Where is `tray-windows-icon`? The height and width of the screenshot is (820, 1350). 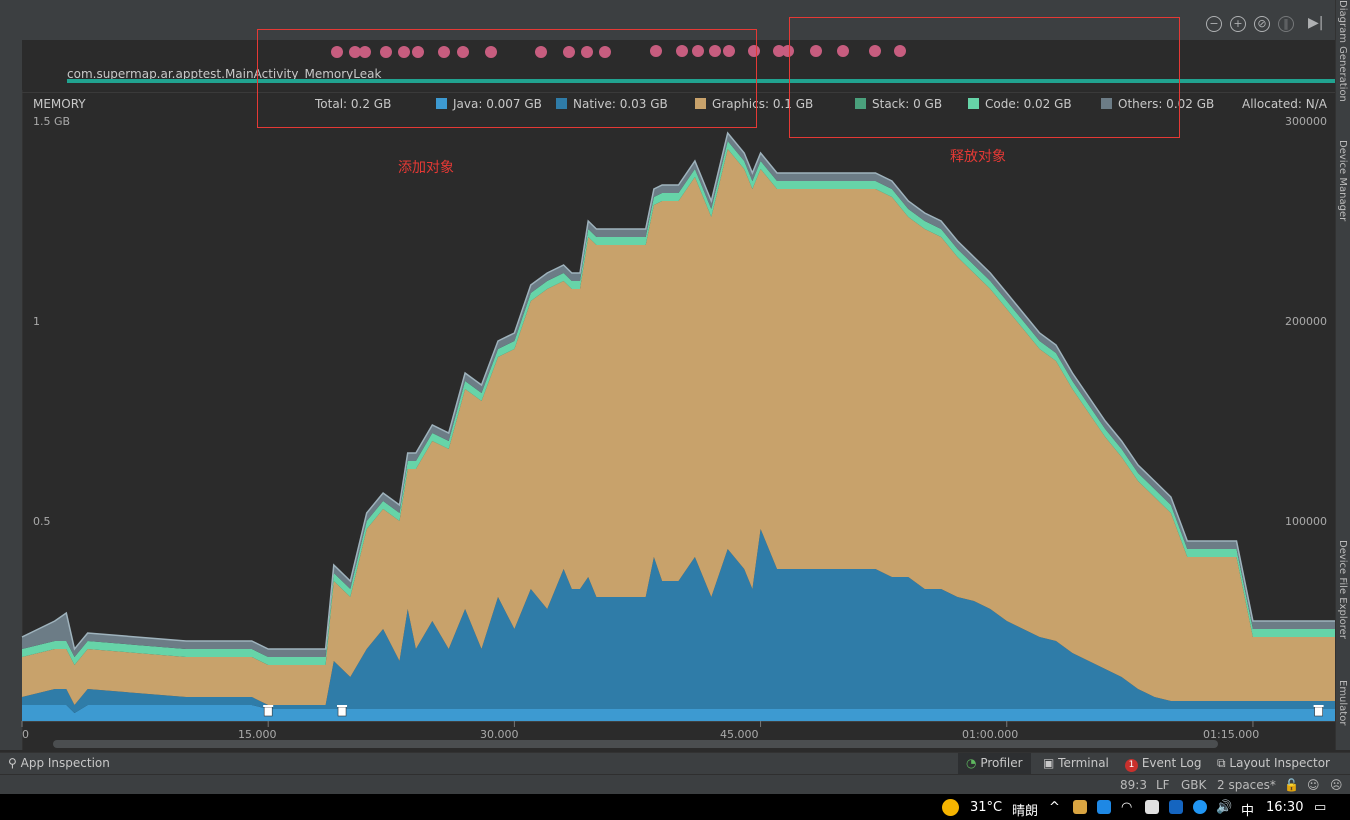
tray-windows-icon is located at coordinates (1152, 807).